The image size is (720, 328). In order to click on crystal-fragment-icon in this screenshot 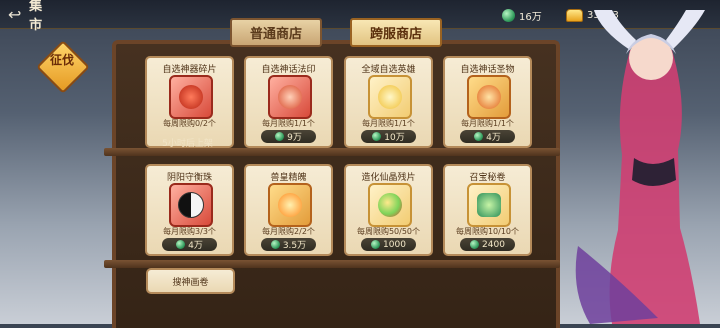, I will do `click(390, 205)`.